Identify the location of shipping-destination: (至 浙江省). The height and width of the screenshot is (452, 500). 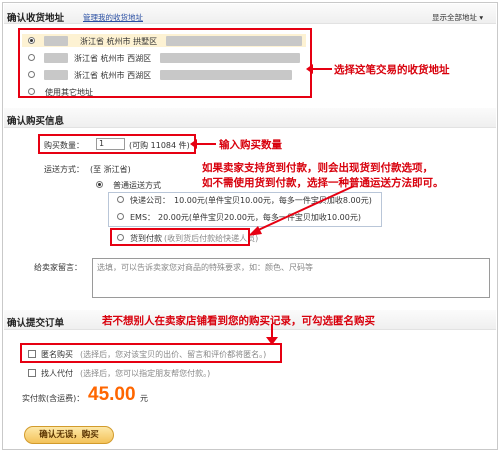
(110, 169).